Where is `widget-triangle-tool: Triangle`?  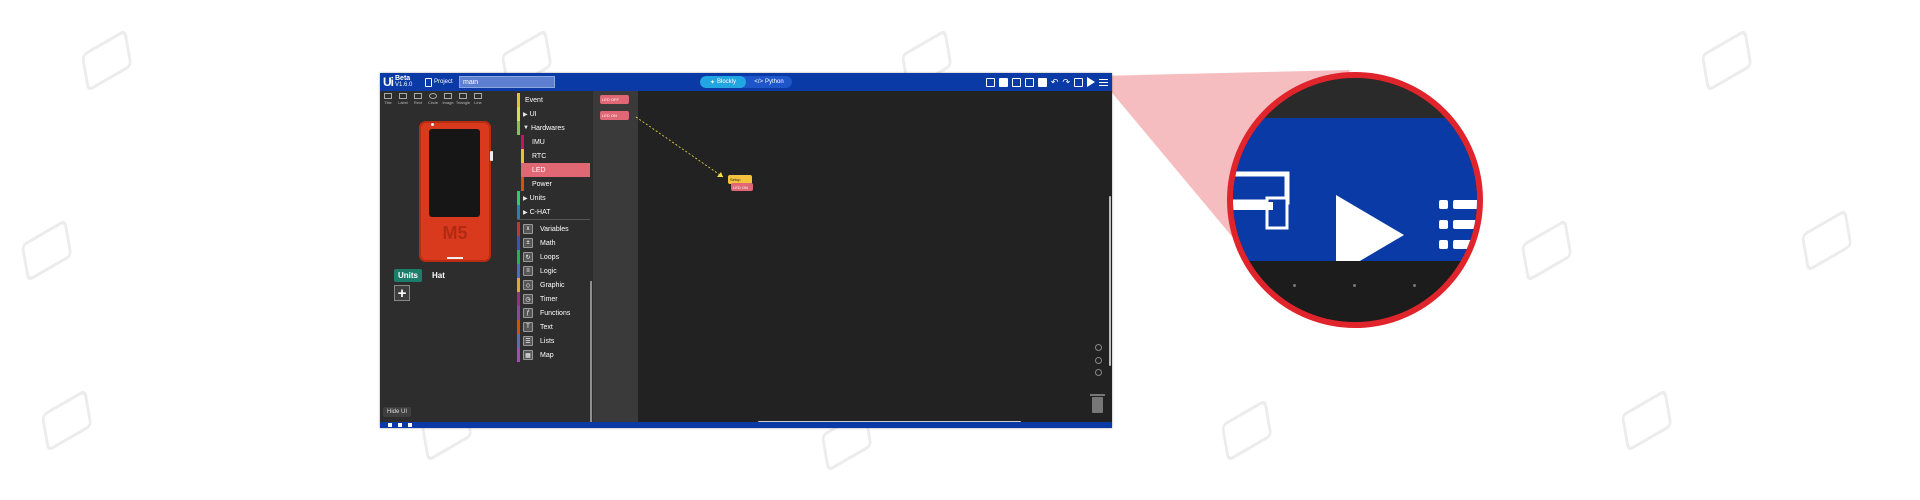 widget-triangle-tool: Triangle is located at coordinates (463, 99).